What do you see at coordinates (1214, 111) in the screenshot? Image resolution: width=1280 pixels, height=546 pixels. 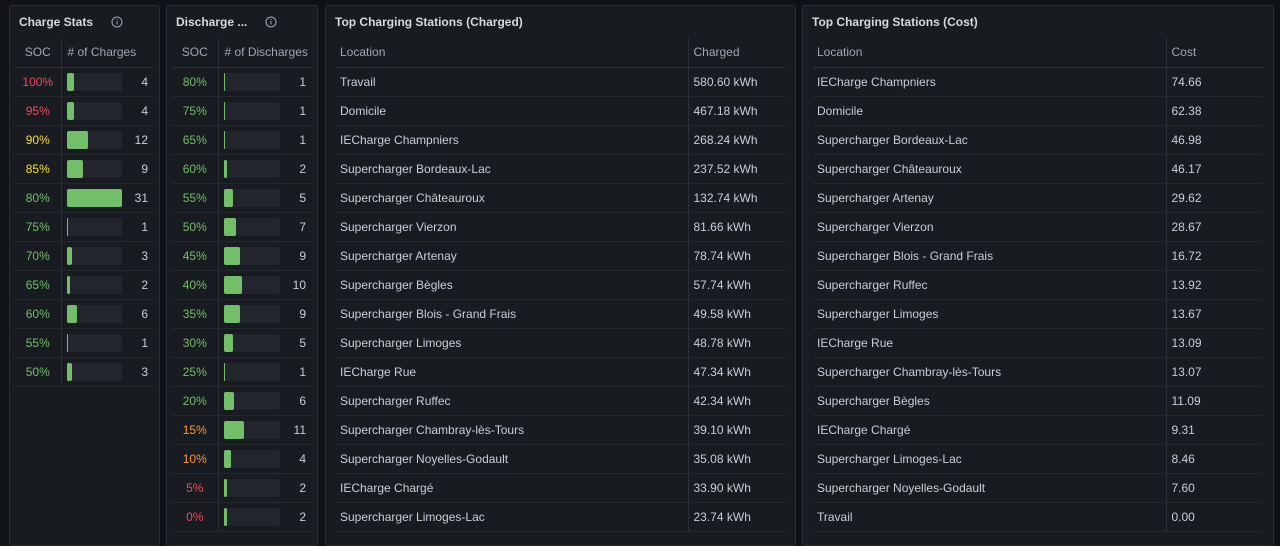 I see `value-cell: 62.38` at bounding box center [1214, 111].